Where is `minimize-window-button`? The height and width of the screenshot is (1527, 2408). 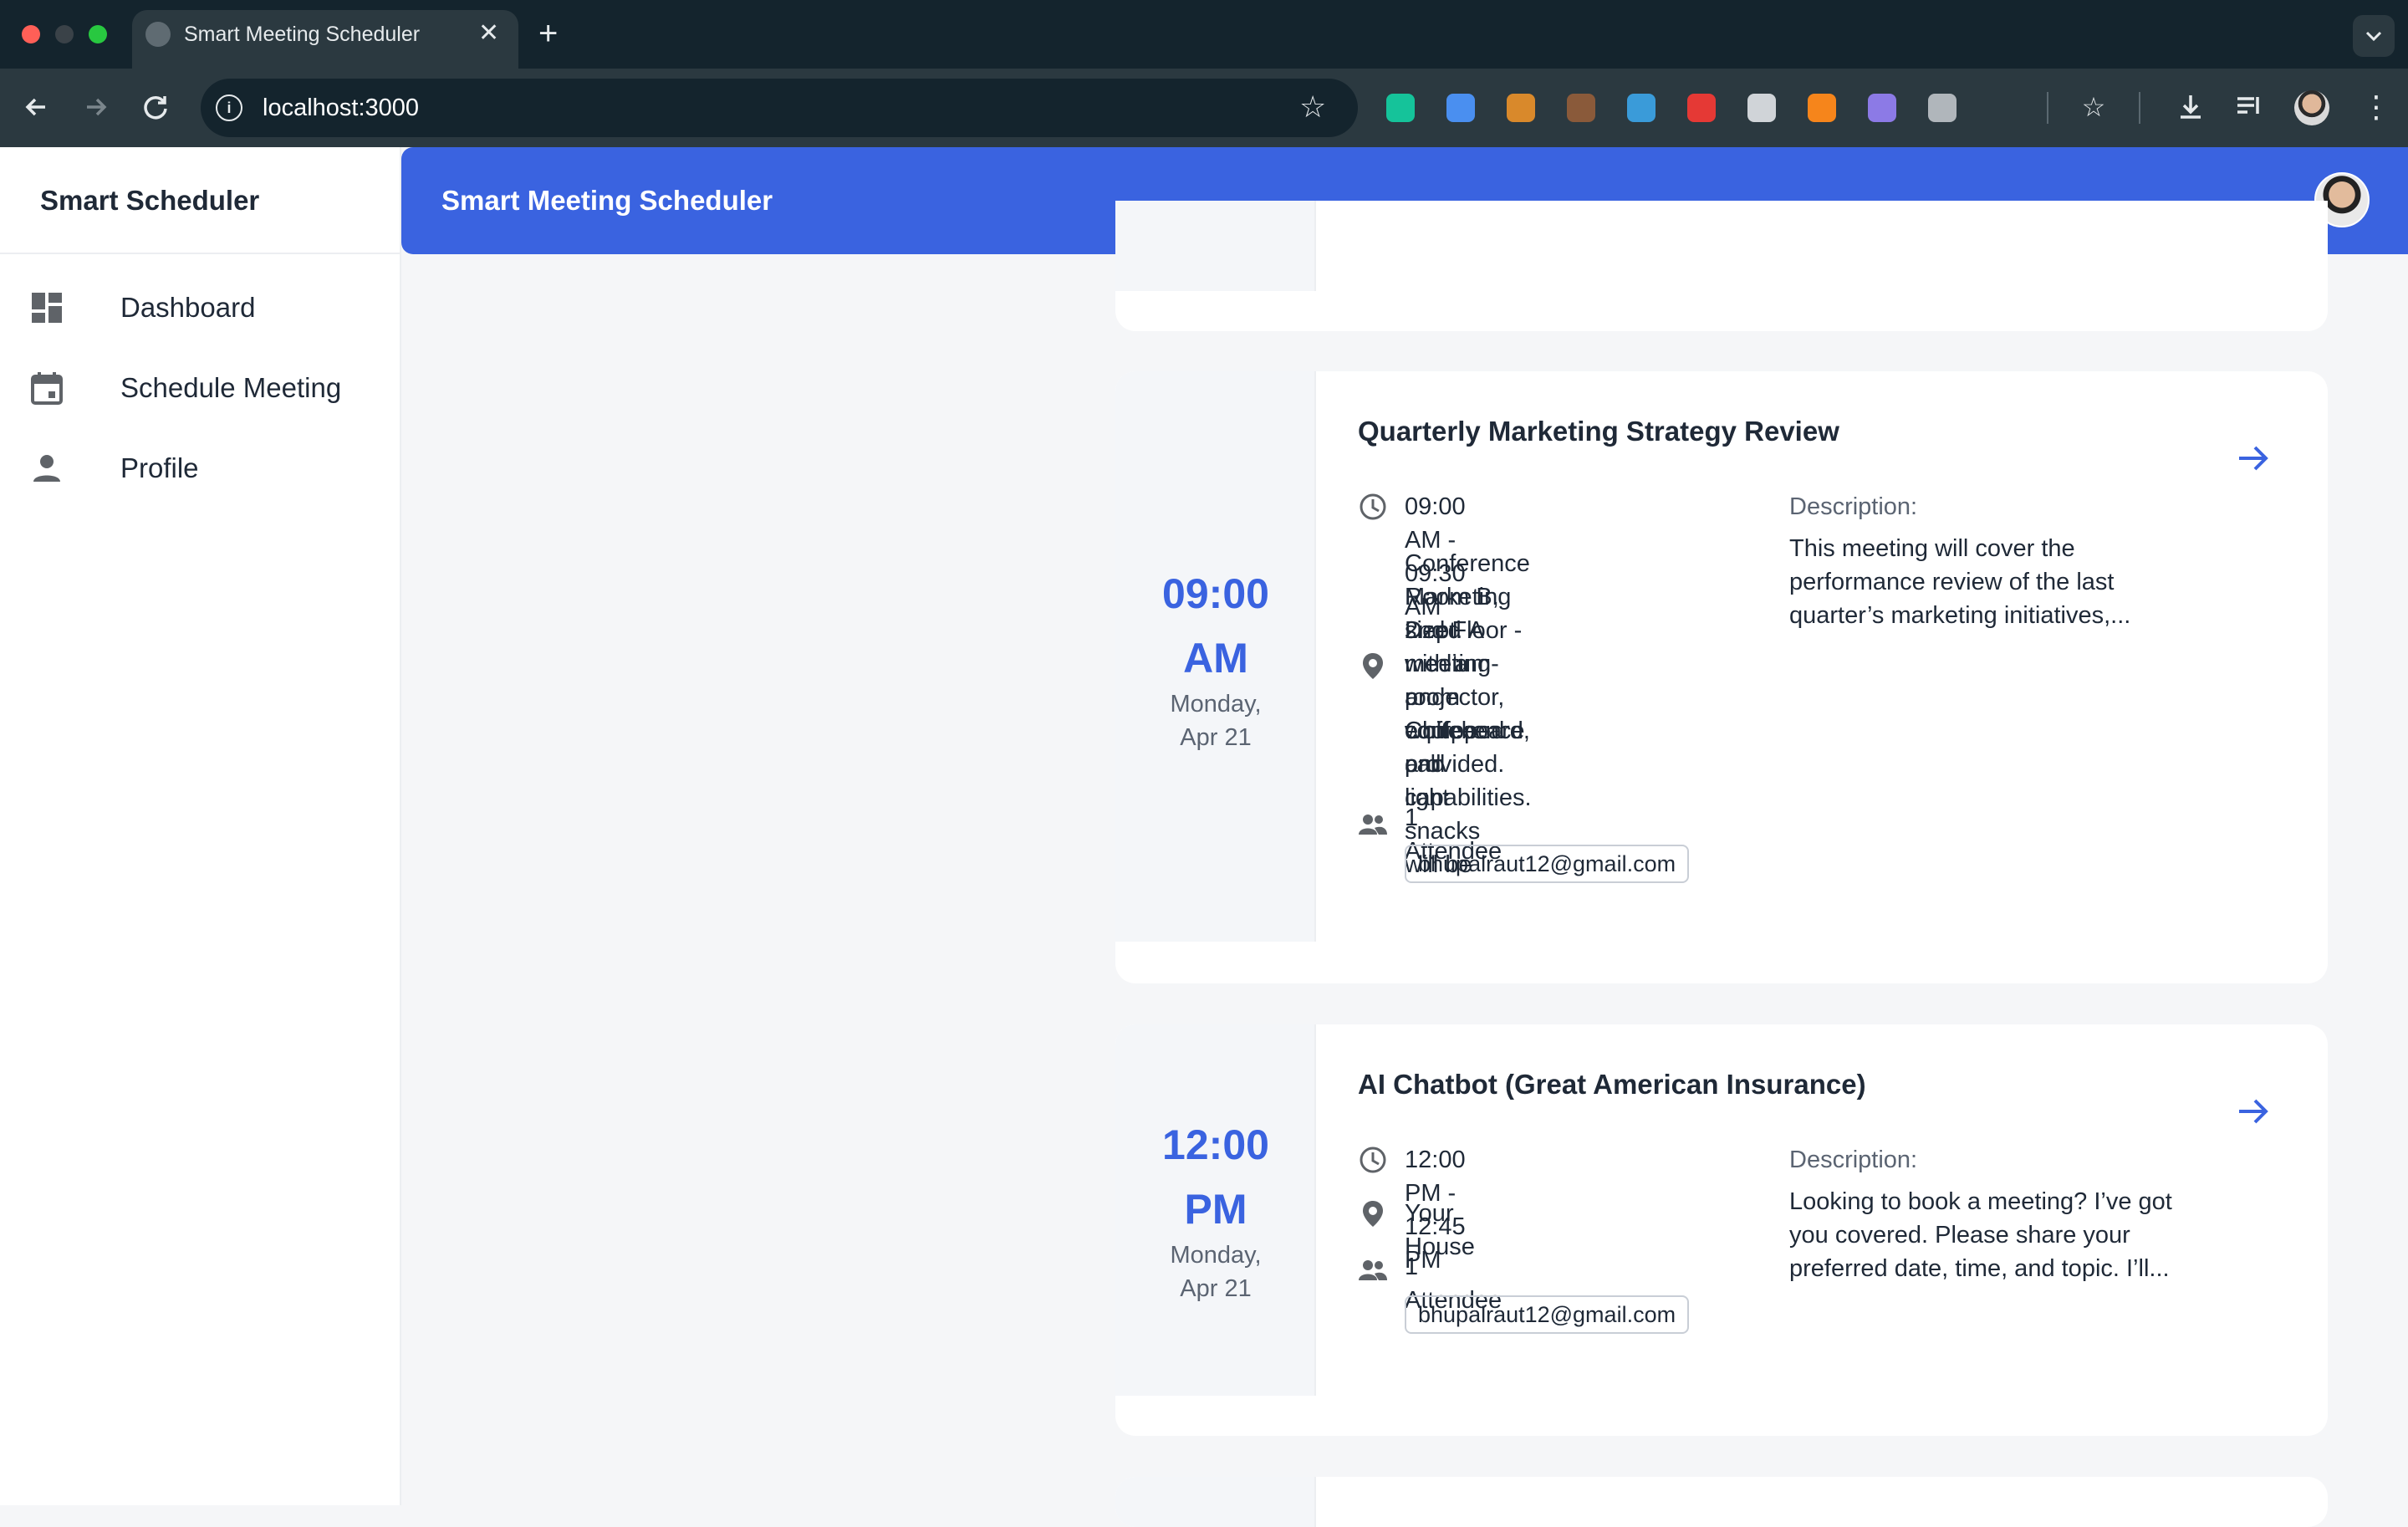
minimize-window-button is located at coordinates (65, 34).